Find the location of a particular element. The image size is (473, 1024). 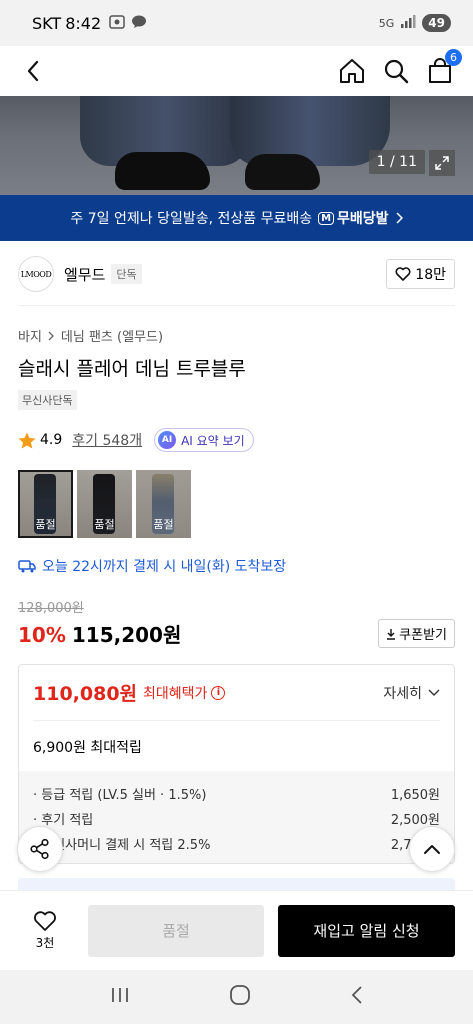

network-label: 5G is located at coordinates (386, 23).